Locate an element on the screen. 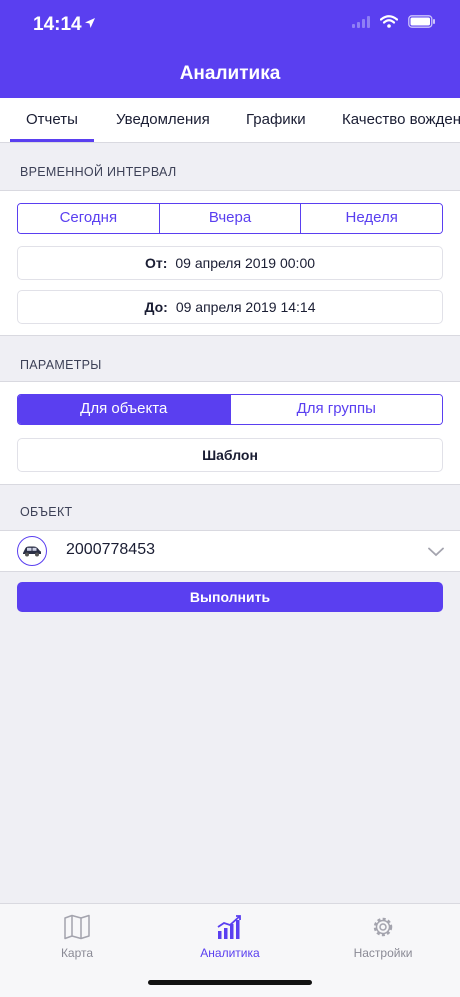 The height and width of the screenshot is (997, 460). from-date-field: От: 09 апреля 2019 00:00 is located at coordinates (230, 263).